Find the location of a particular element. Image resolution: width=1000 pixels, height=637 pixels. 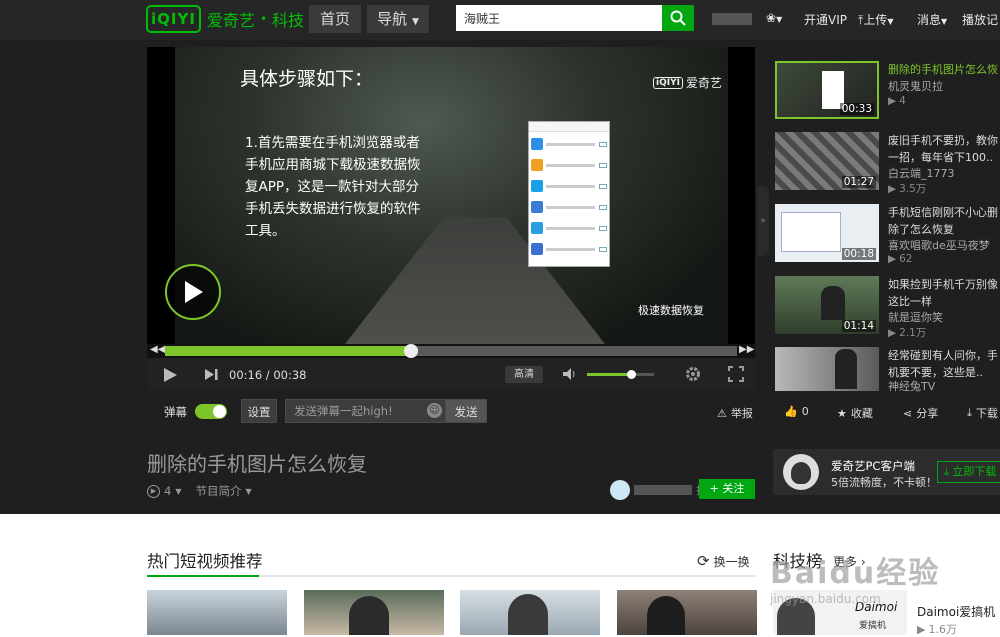

nav-home-button: 首页 is located at coordinates (335, 19).